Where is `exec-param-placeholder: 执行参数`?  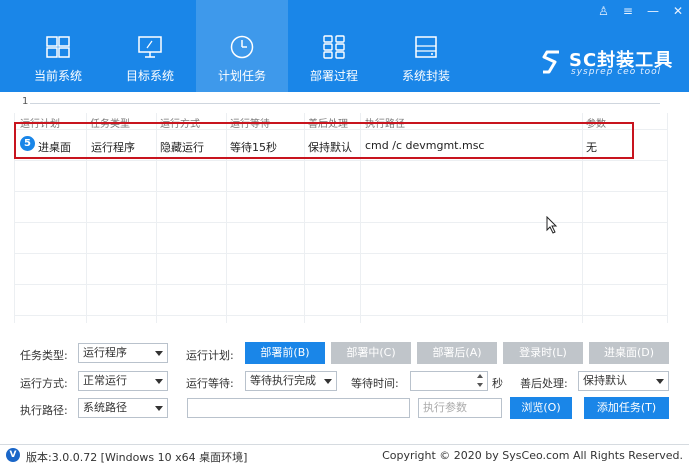
exec-param-placeholder: 执行参数 is located at coordinates (445, 407).